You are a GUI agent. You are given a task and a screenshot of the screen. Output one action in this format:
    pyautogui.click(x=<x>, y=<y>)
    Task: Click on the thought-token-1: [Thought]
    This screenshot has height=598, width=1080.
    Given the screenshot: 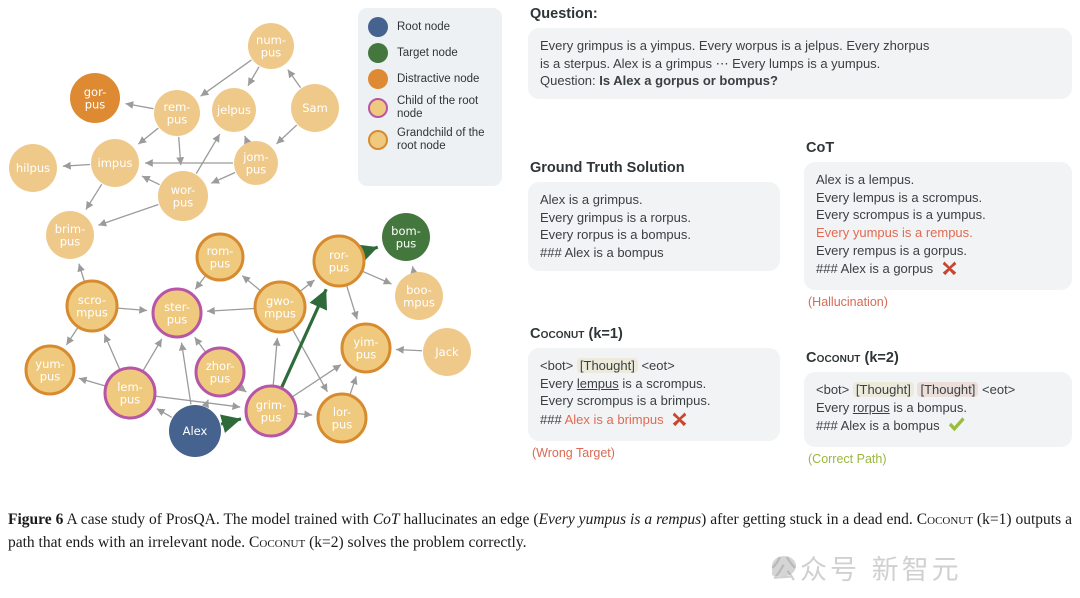 What is the action you would take?
    pyautogui.click(x=607, y=365)
    